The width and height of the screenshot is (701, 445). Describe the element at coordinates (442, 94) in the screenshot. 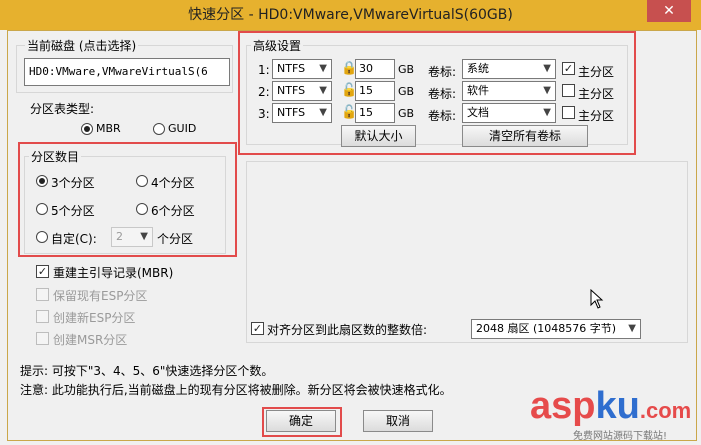

I see `row-2-label-title: 卷标:` at that location.